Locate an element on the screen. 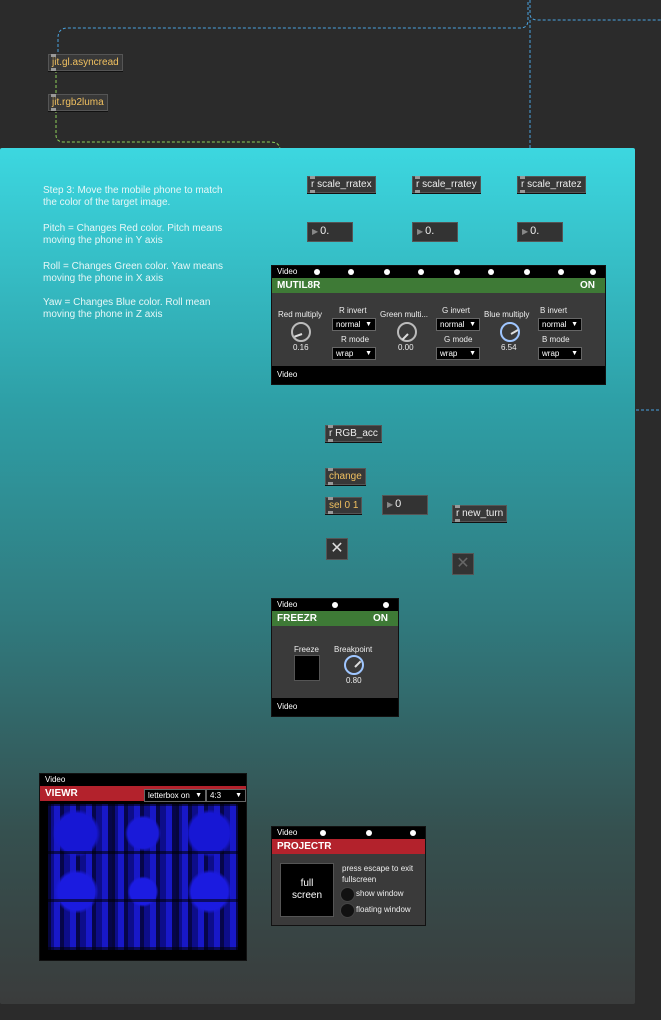 The height and width of the screenshot is (1020, 661). projectr-title-bar: PROJECTR is located at coordinates (348, 846).